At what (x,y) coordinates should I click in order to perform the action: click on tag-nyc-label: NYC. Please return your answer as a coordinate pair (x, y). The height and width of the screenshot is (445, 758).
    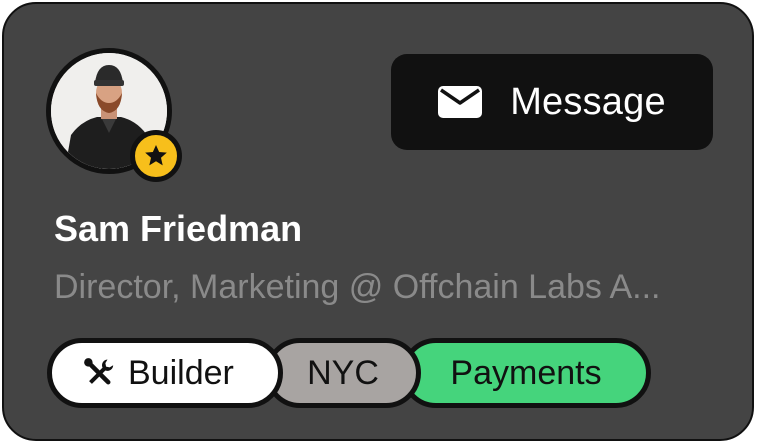
    Looking at the image, I should click on (343, 372).